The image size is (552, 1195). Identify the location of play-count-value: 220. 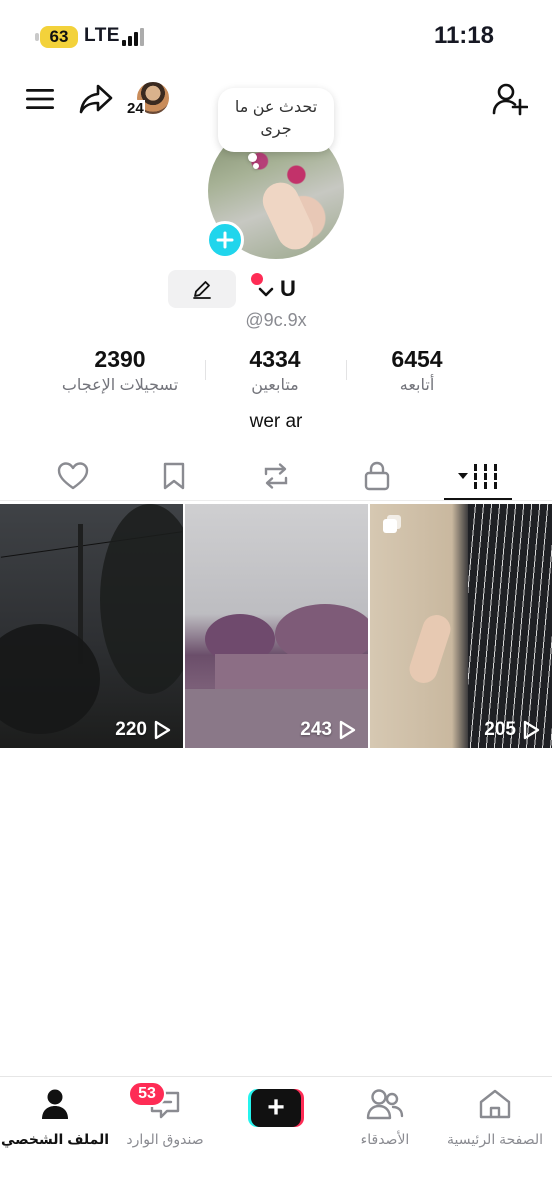
(131, 729).